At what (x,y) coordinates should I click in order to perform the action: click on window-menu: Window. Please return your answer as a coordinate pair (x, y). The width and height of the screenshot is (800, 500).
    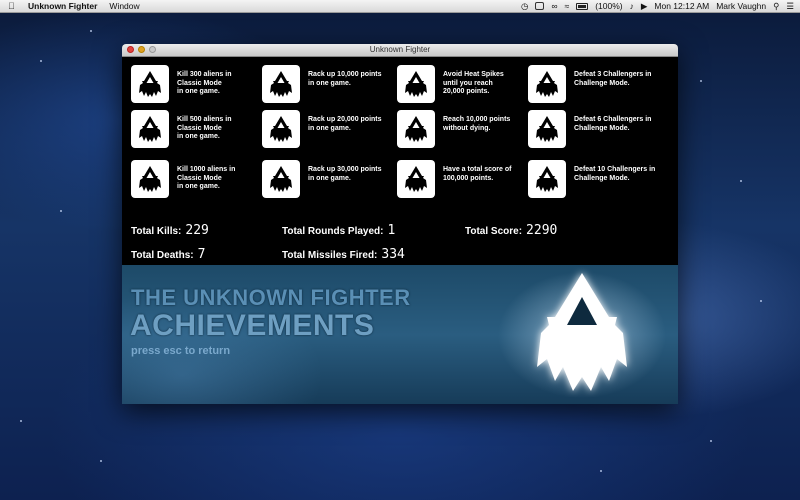
    Looking at the image, I should click on (124, 6).